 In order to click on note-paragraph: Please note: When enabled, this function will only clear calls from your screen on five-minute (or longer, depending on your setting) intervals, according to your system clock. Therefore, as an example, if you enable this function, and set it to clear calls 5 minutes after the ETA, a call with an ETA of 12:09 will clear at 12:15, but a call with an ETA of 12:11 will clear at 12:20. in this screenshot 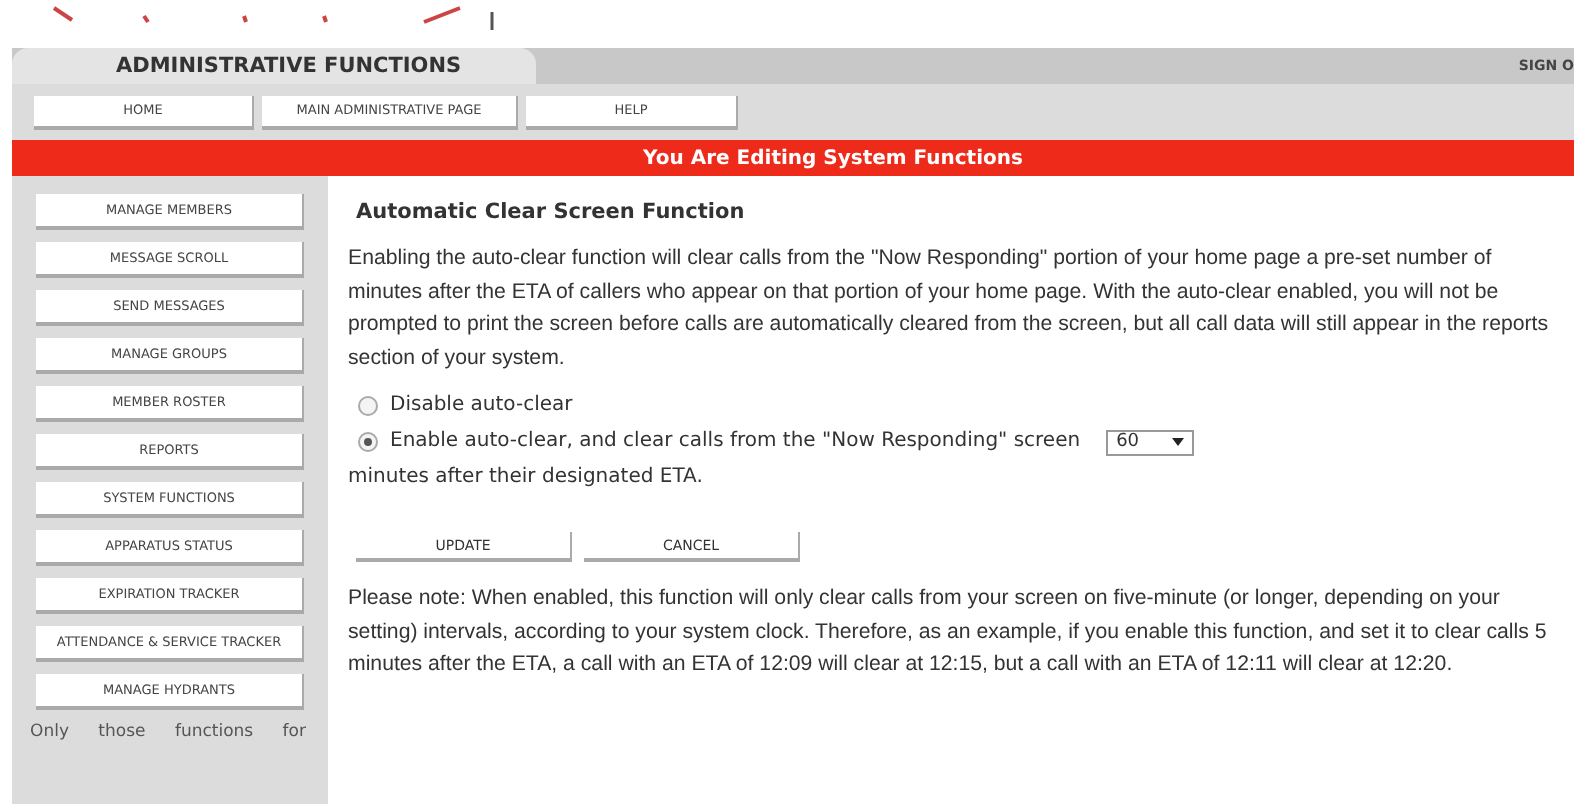, I will do `click(948, 632)`.